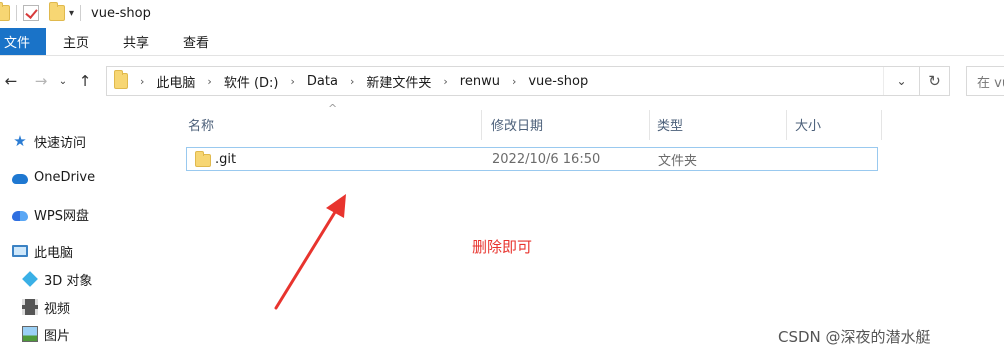 This screenshot has height=357, width=1004. I want to click on window-title: vue-shop, so click(121, 13).